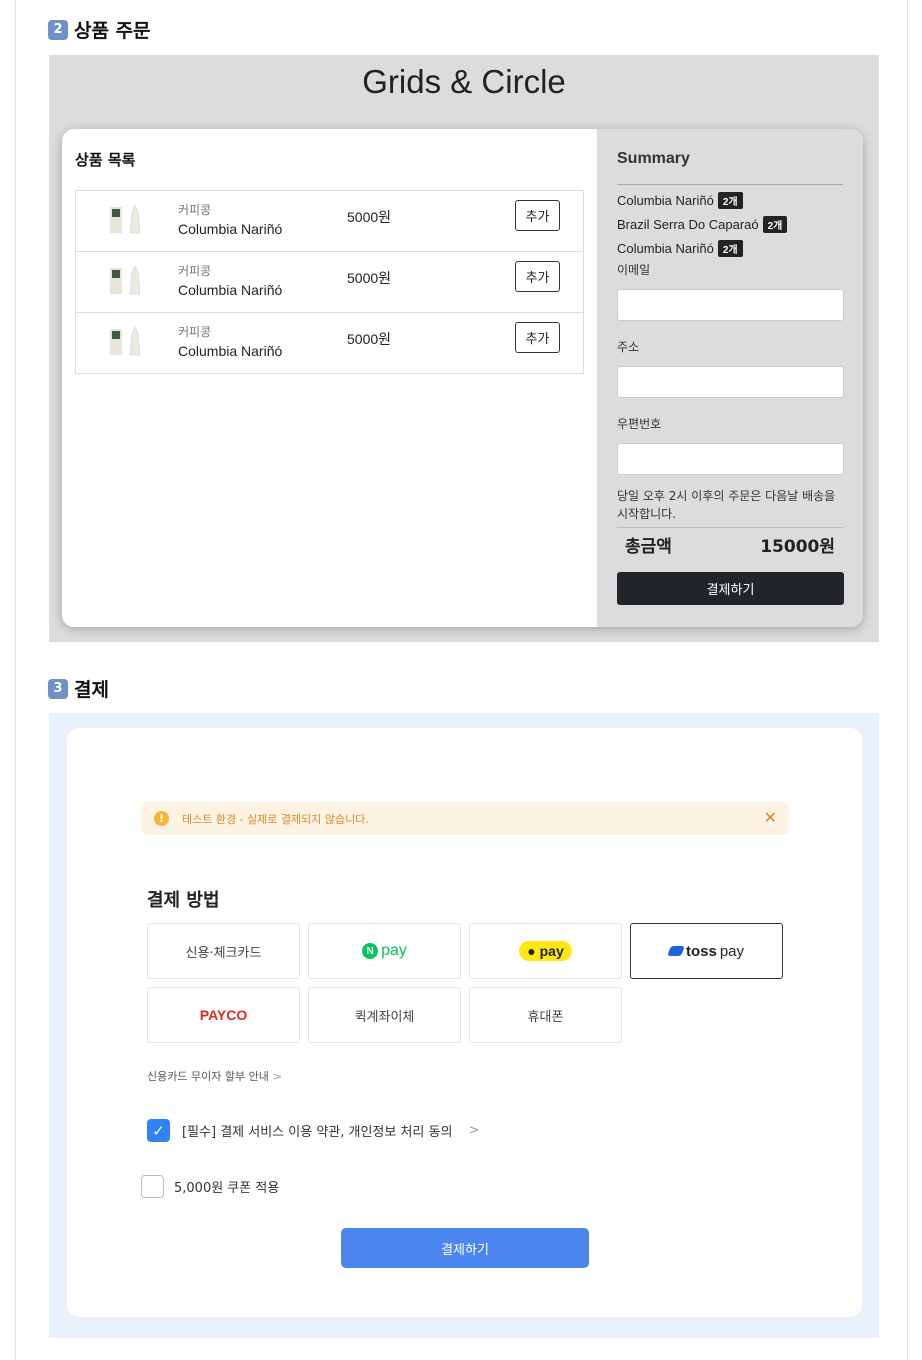 The image size is (922, 1360). Describe the element at coordinates (701, 951) in the screenshot. I see `tosspay-bold-text: toss` at that location.